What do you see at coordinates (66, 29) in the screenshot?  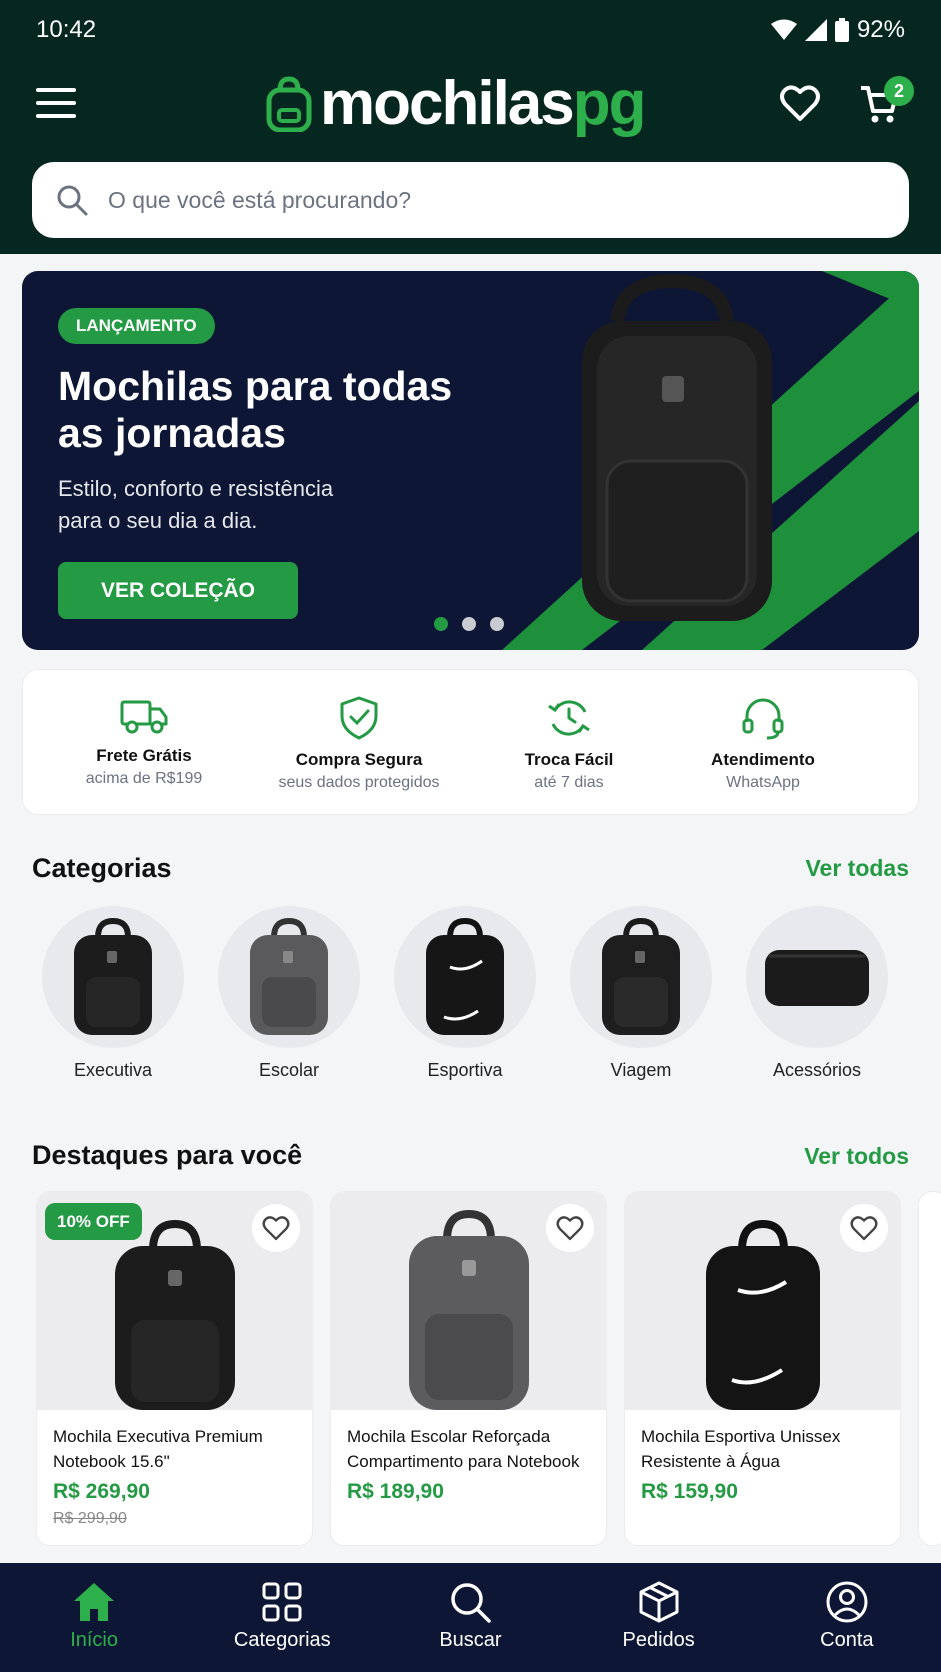 I see `status-time: 10:42` at bounding box center [66, 29].